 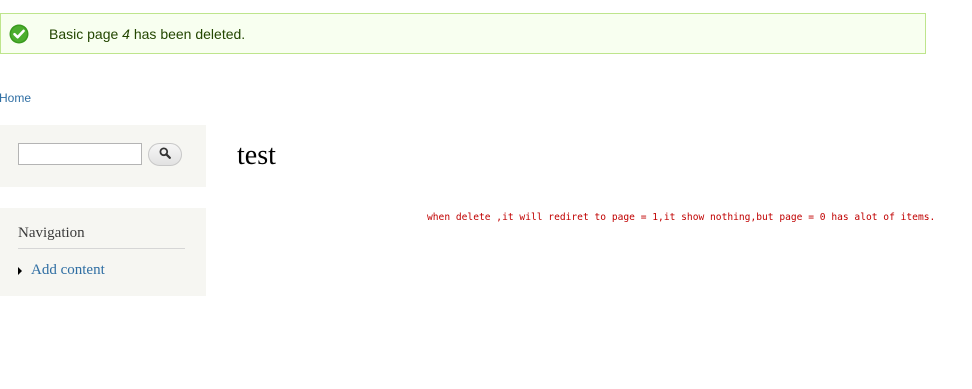 I want to click on status-text: Basic page 4 has been deleted., so click(x=147, y=34).